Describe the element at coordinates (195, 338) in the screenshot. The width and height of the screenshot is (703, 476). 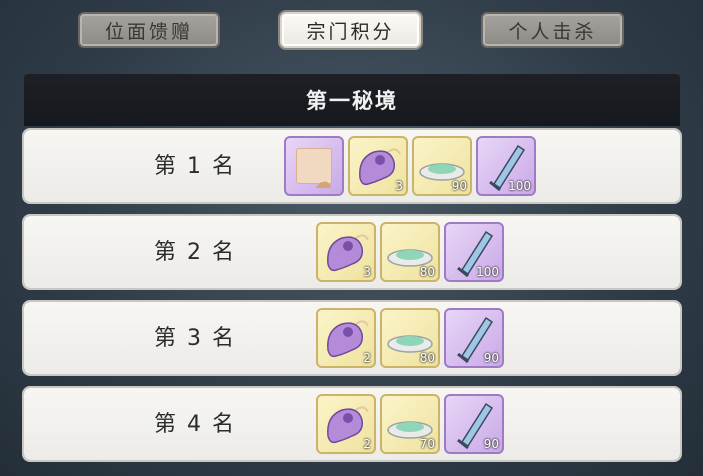
I see `rank-label: 第 3 名` at that location.